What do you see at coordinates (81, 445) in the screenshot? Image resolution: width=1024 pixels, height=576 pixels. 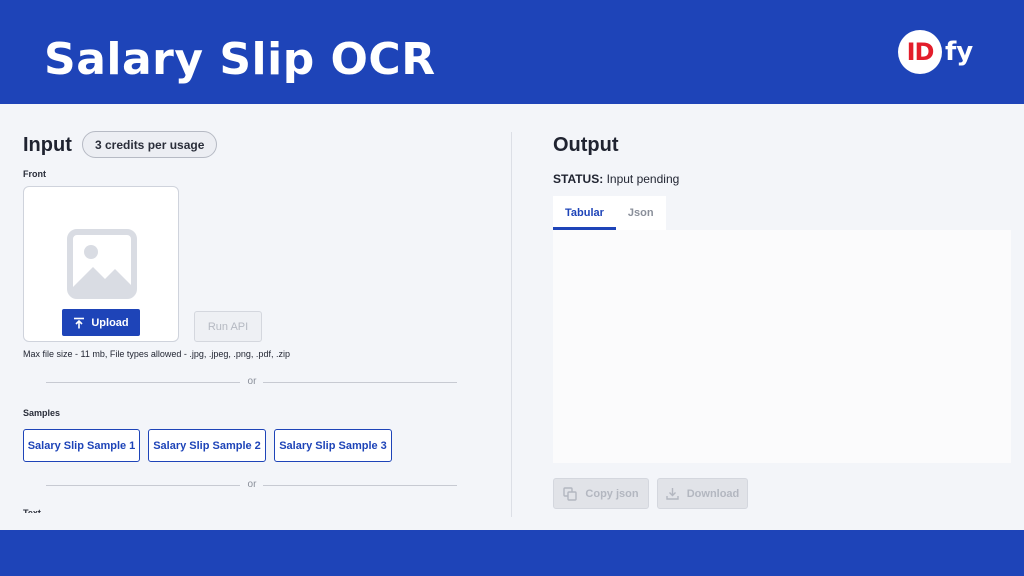 I see `sample-button-1: Salary Slip Sample 1` at bounding box center [81, 445].